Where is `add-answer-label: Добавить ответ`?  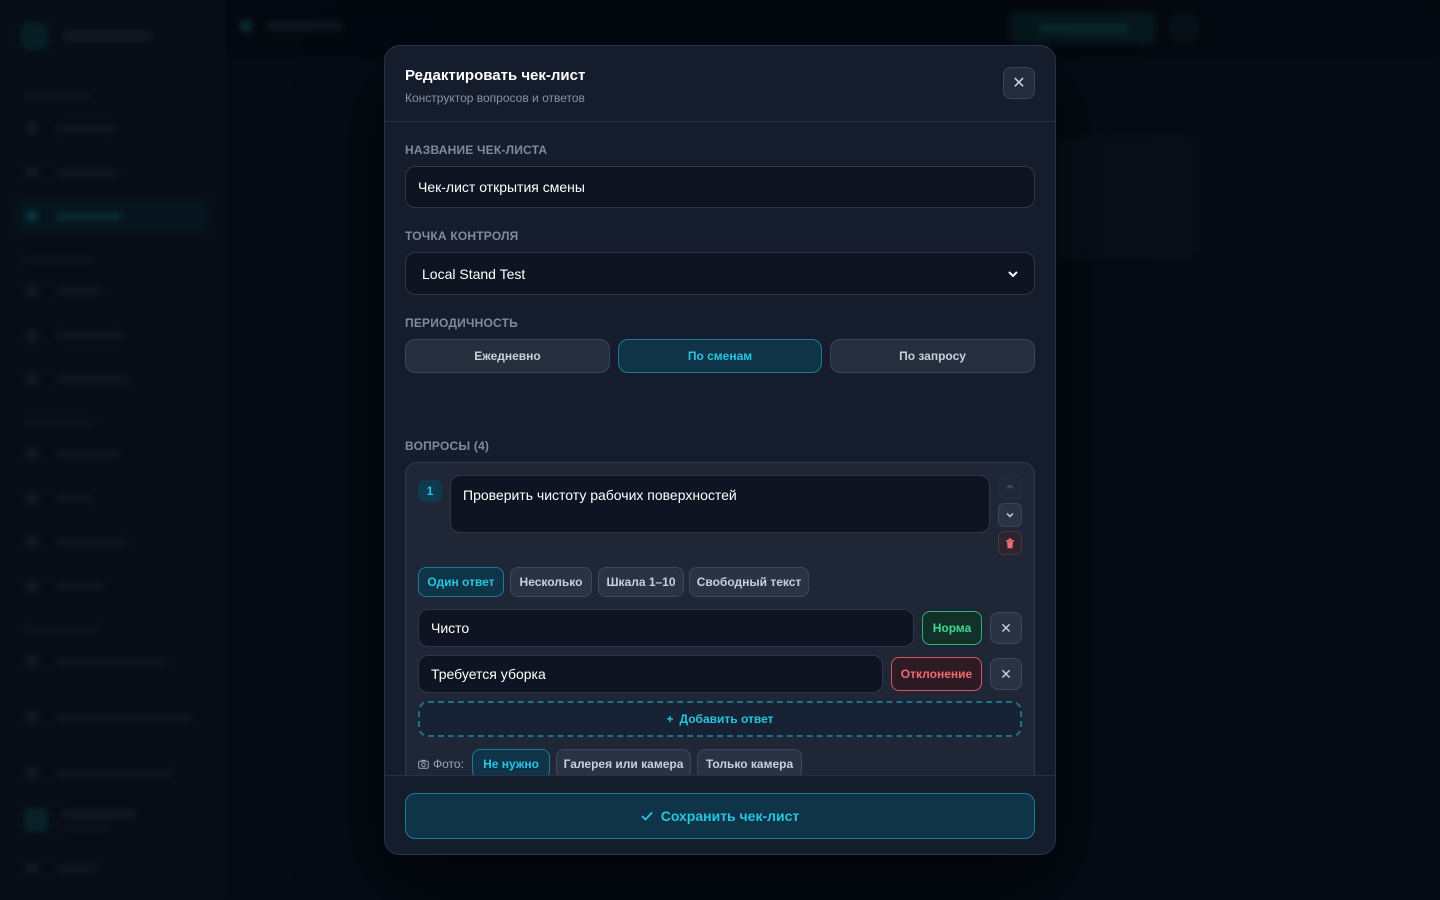 add-answer-label: Добавить ответ is located at coordinates (726, 719).